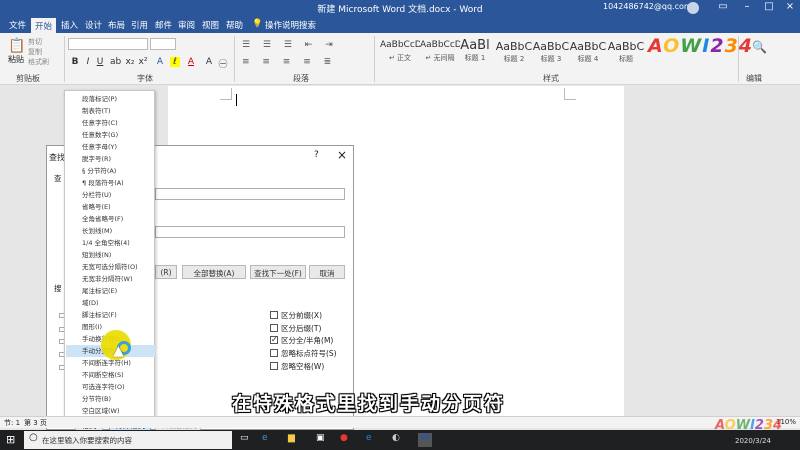 Image resolution: width=800 pixels, height=450 pixels. Describe the element at coordinates (118, 315) in the screenshot. I see `special-menu-item: 脚注标记(F)` at that location.